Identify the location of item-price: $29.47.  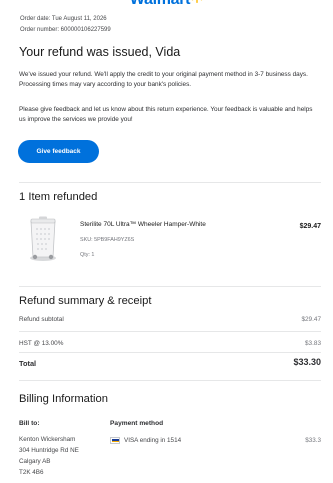
(310, 226).